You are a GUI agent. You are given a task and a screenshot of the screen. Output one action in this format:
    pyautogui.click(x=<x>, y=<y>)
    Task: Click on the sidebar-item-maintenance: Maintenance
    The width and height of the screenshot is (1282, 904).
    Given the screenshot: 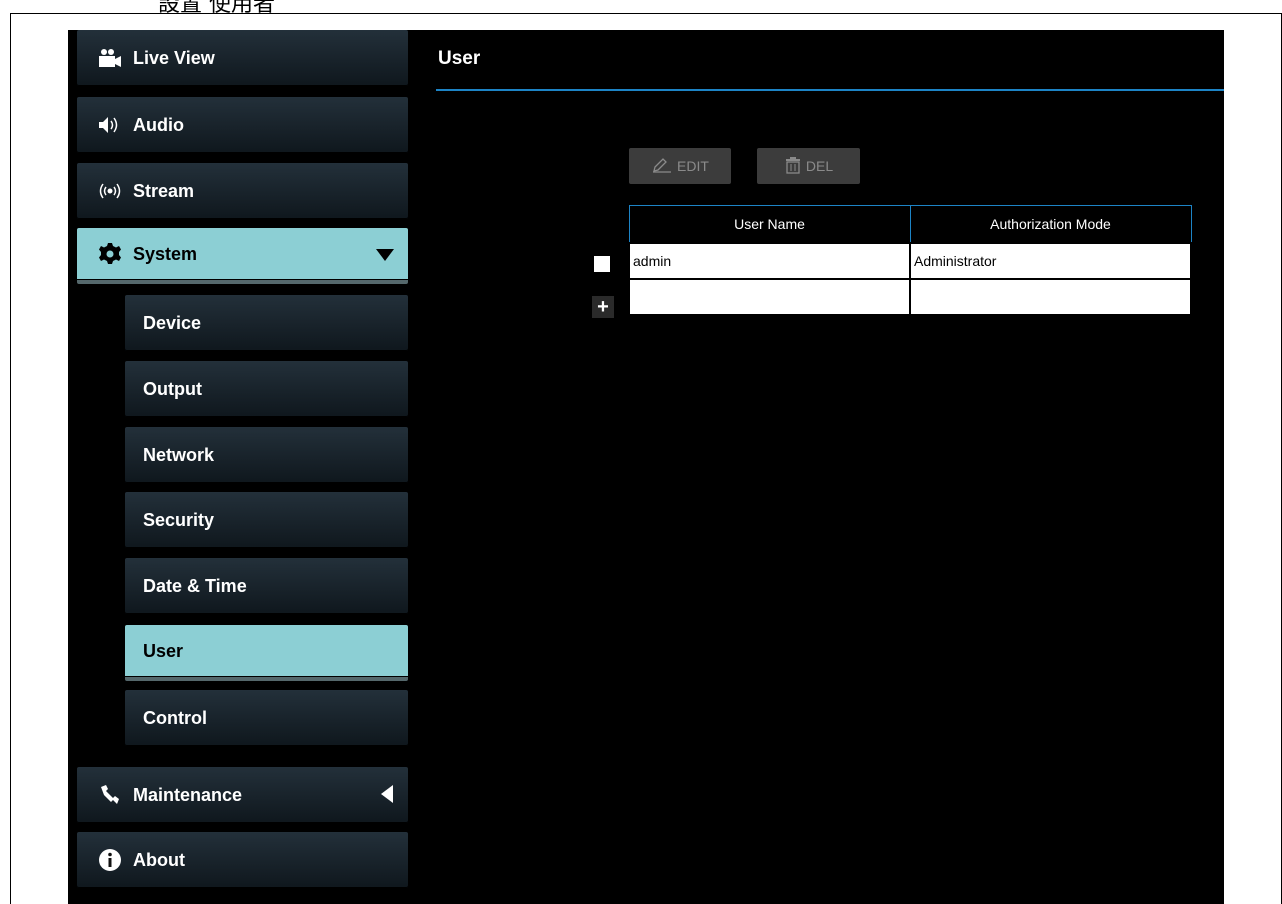 What is the action you would take?
    pyautogui.click(x=242, y=795)
    